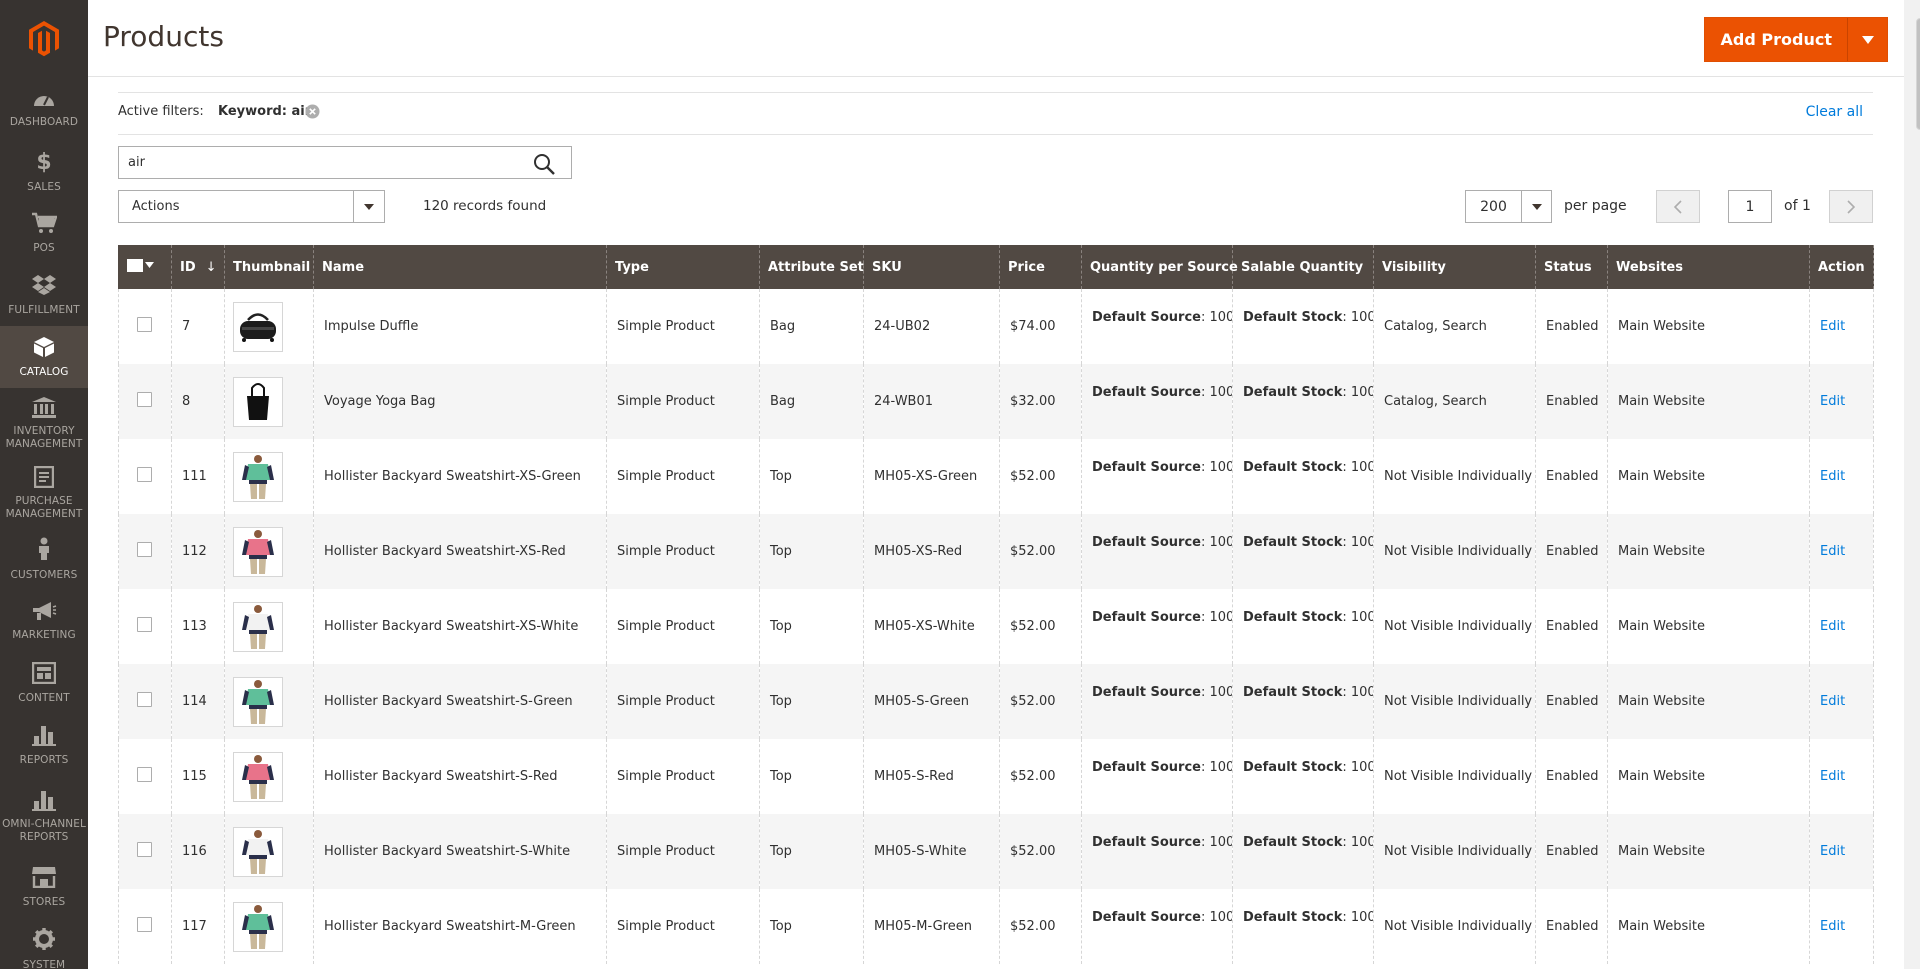 The image size is (1920, 969). Describe the element at coordinates (44, 295) in the screenshot. I see `sidebar-item-fulfillment: FULFILLMENT` at that location.